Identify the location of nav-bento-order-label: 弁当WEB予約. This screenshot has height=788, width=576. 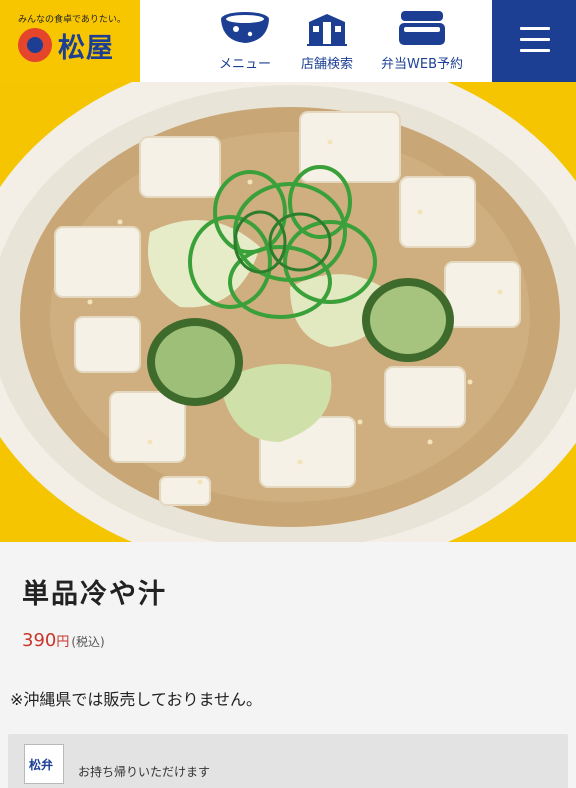
(422, 64).